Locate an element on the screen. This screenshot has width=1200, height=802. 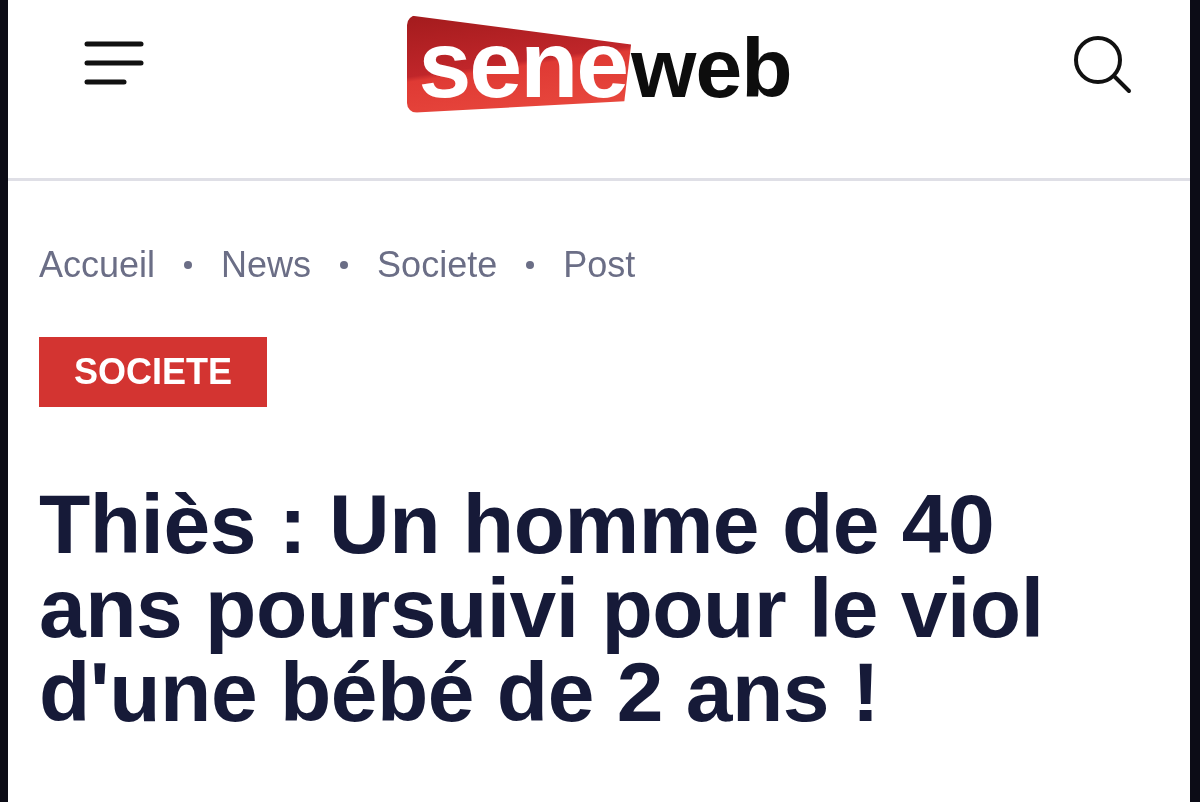
search-icon is located at coordinates (1102, 64).